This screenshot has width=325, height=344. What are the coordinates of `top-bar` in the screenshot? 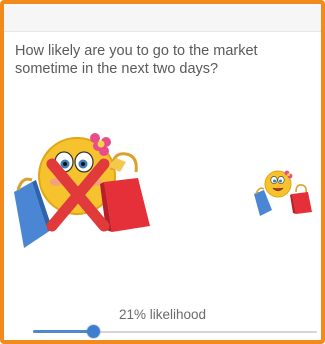 It's located at (162, 18).